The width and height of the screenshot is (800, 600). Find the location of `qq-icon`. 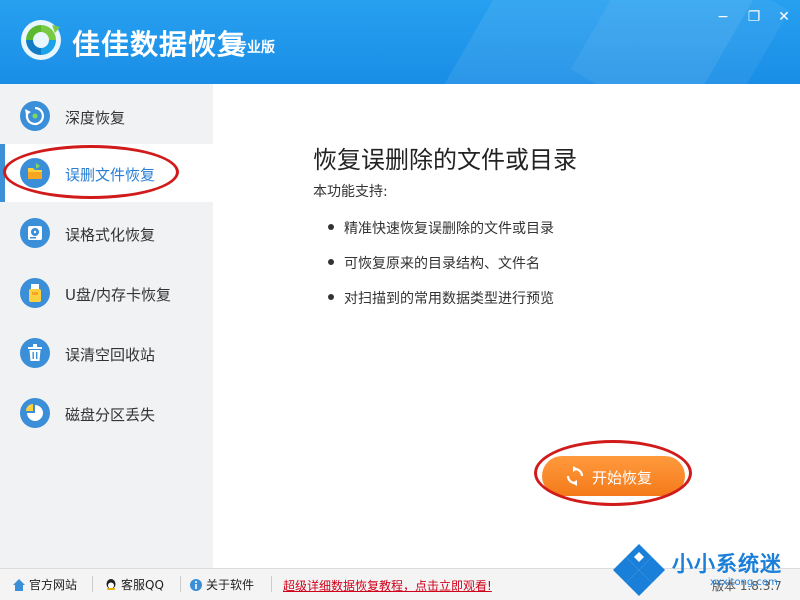

qq-icon is located at coordinates (111, 584).